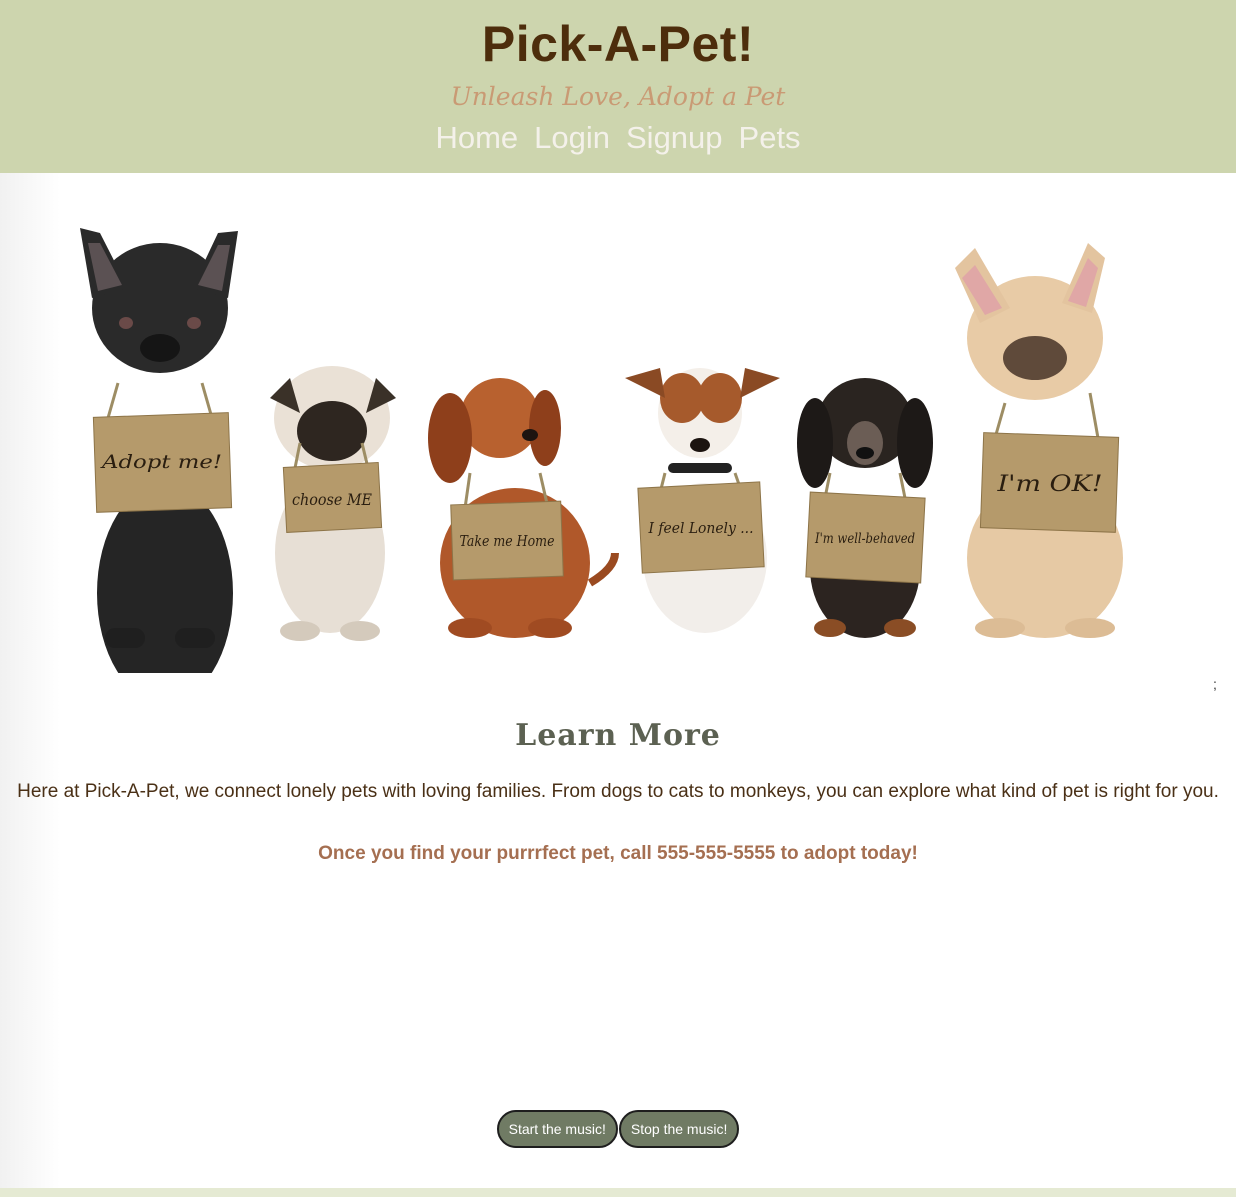  I want to click on hero-sign-5-text: I'm well-behaved, so click(864, 539).